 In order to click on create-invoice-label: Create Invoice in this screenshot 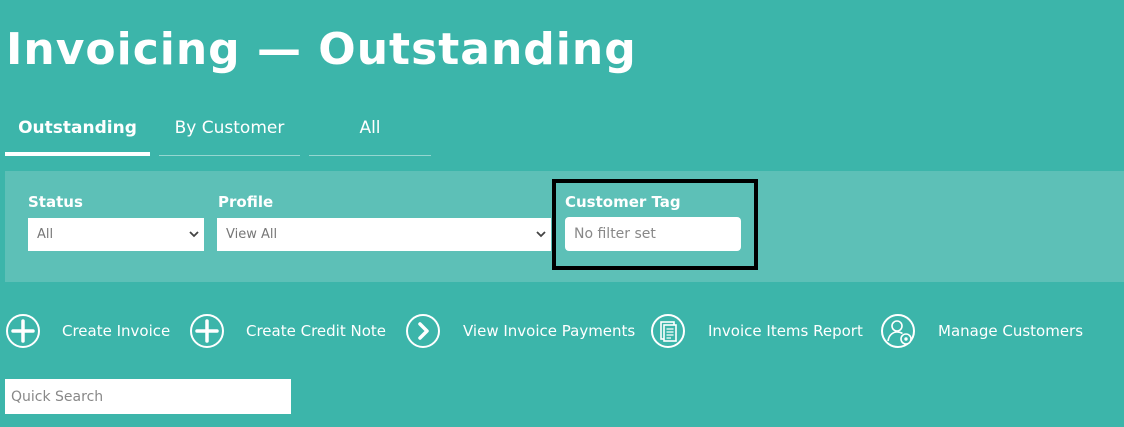, I will do `click(116, 331)`.